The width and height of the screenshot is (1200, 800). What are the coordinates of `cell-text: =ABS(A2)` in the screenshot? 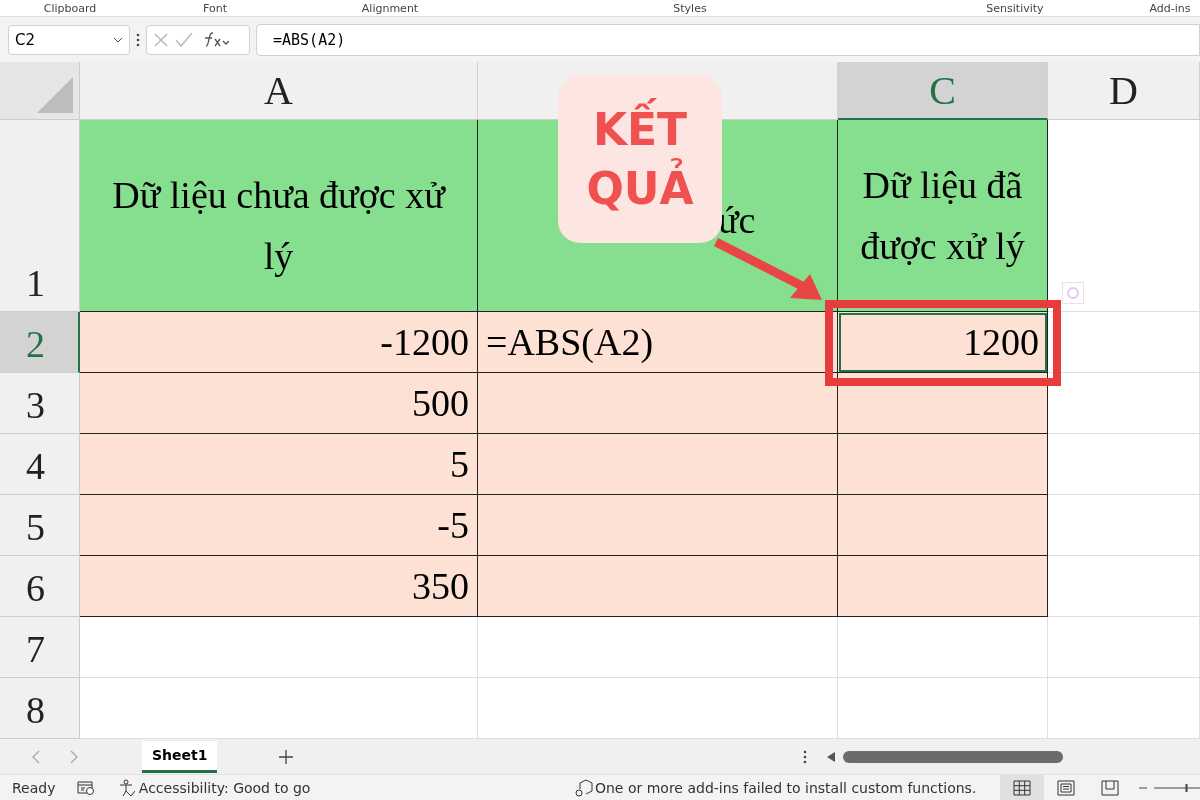 It's located at (570, 342).